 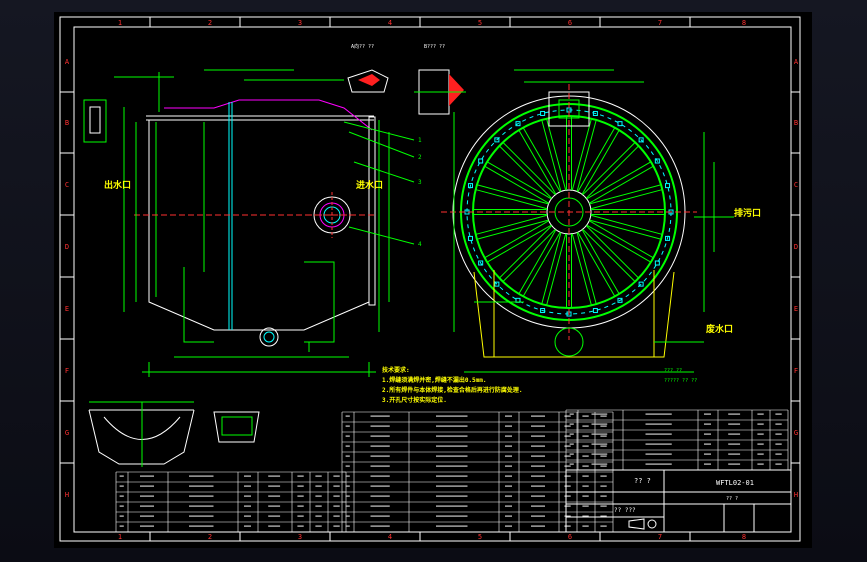 I want to click on label-inlet: 进水口, so click(x=369, y=185).